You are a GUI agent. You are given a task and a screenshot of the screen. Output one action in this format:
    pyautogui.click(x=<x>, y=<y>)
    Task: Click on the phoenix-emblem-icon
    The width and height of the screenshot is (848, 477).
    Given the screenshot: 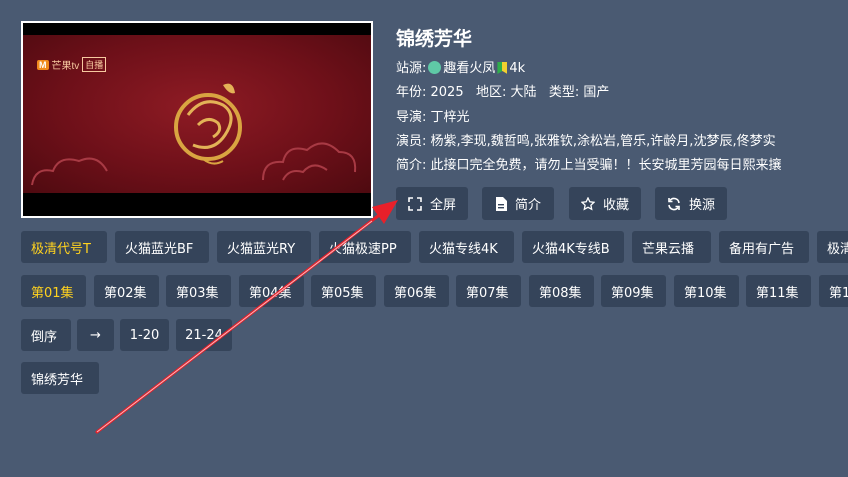 What is the action you would take?
    pyautogui.click(x=208, y=124)
    